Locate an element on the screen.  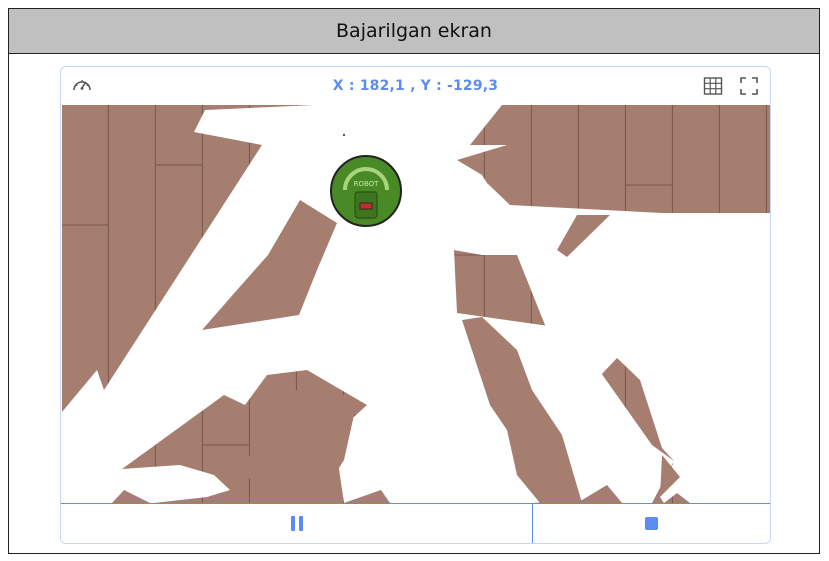
simulator-toolbar: X : 182,1 , Y : -129,3 is located at coordinates (415, 86).